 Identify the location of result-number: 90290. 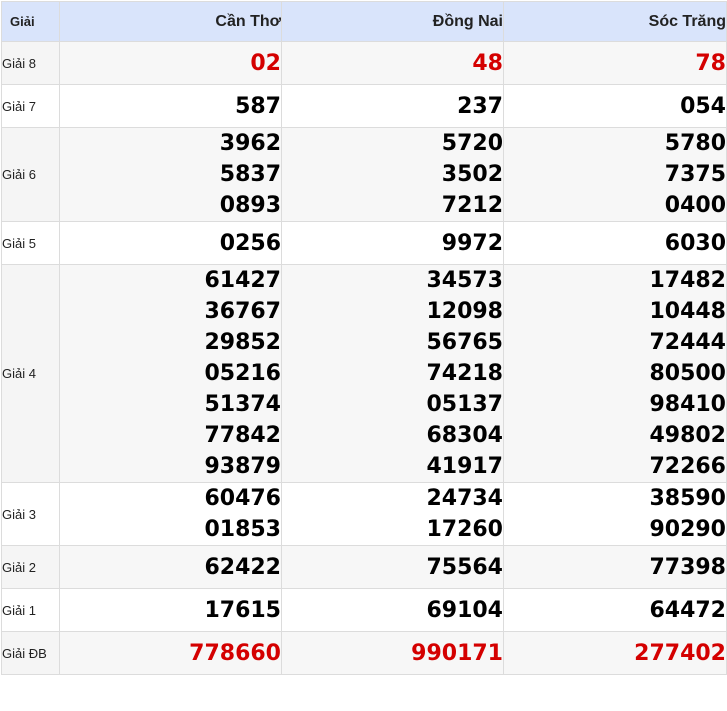
(687, 529).